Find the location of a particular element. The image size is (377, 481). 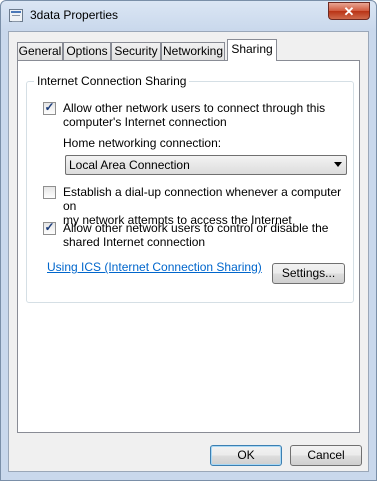

dropdown-arrow-icon is located at coordinates (338, 164).